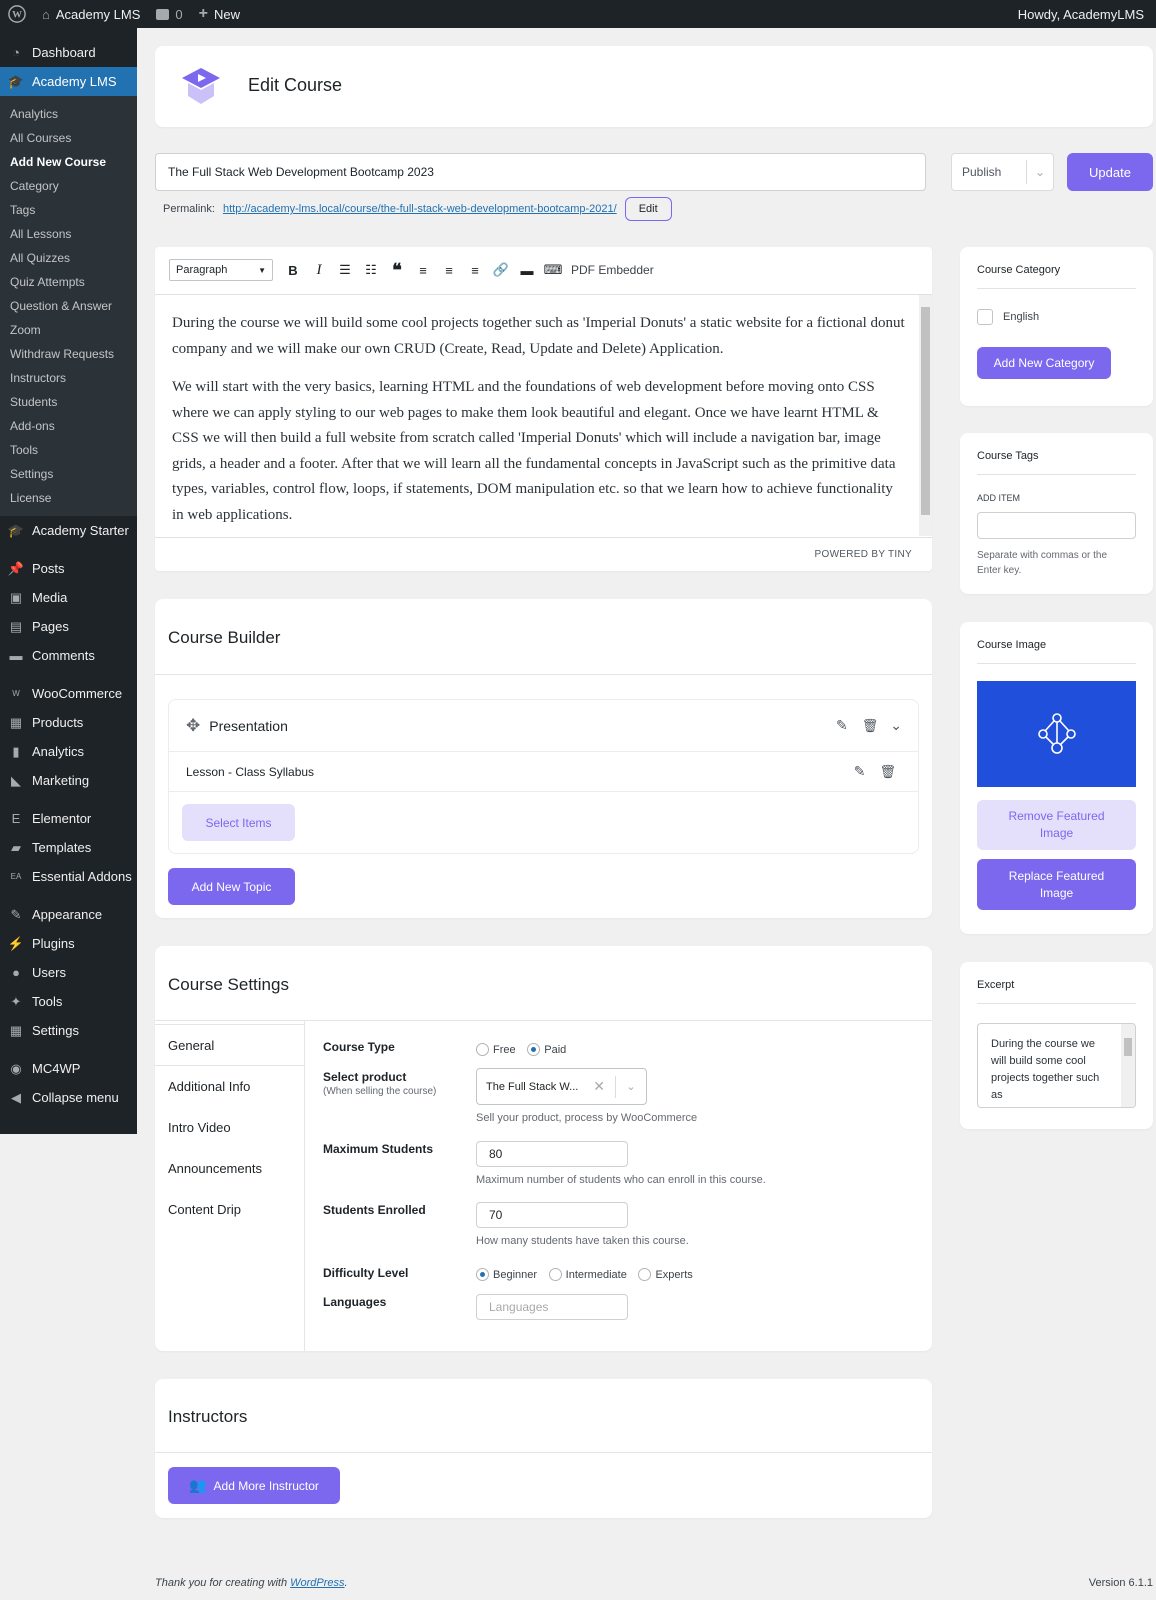 This screenshot has width=1156, height=1600. What do you see at coordinates (68, 1097) in the screenshot?
I see `menu-collapse-menu: ◀ Collapse menu` at bounding box center [68, 1097].